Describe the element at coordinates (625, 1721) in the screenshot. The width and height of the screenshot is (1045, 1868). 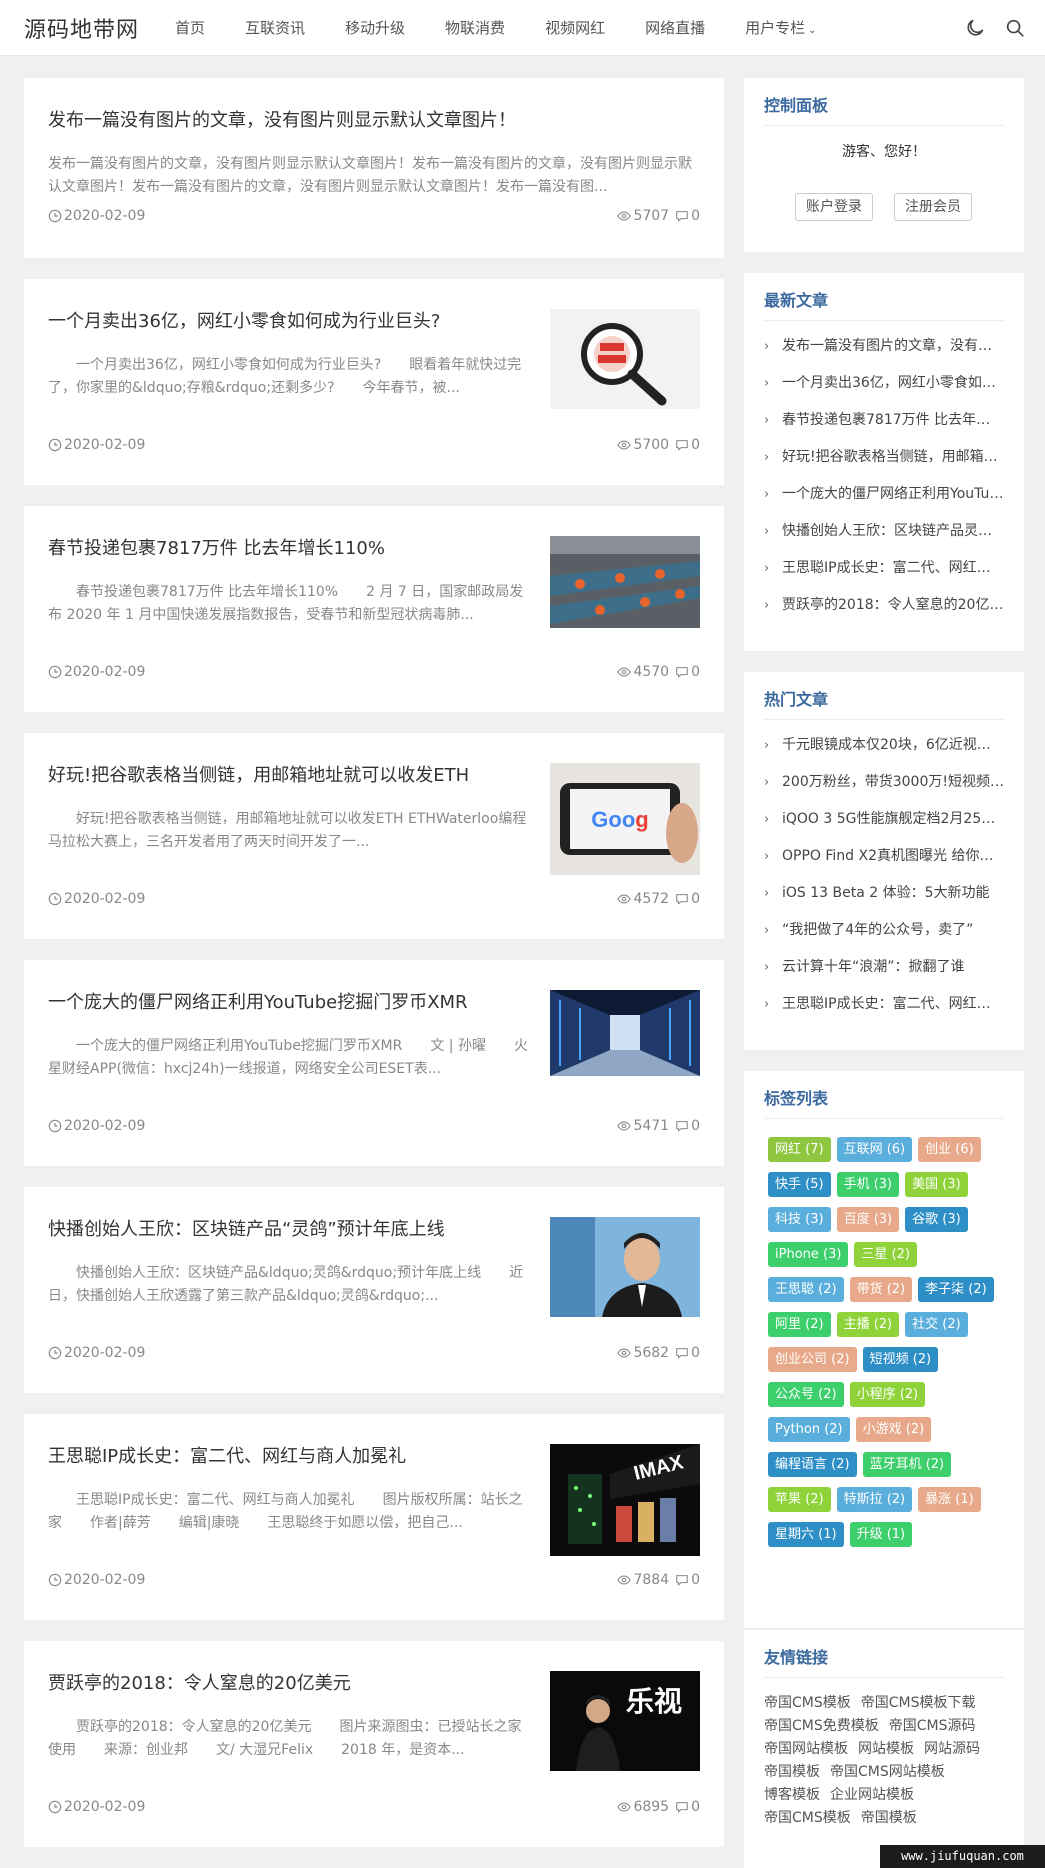
I see `post-thumbnail: 乐视` at that location.